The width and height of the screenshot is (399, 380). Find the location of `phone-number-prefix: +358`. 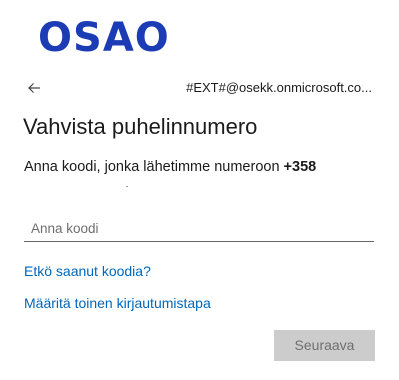

phone-number-prefix: +358 is located at coordinates (300, 167).